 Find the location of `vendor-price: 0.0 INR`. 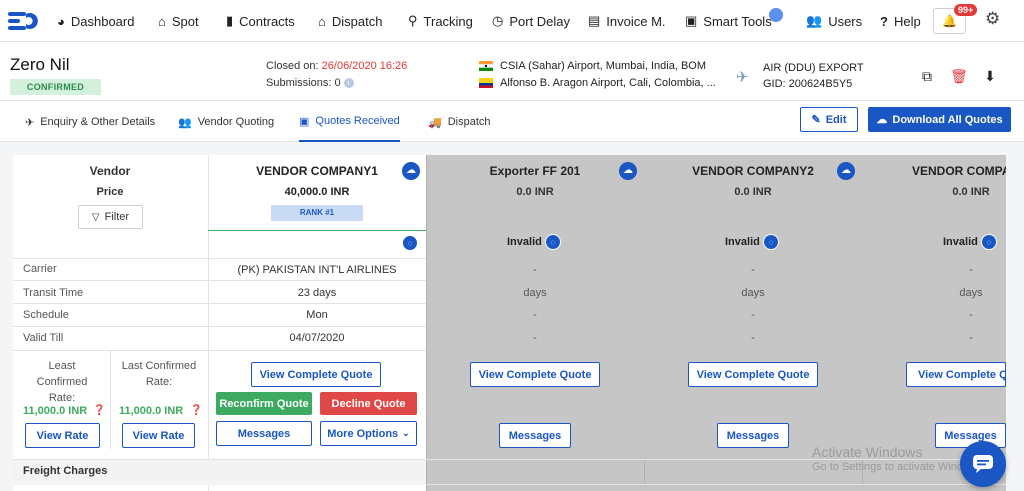

vendor-price: 0.0 INR is located at coordinates (971, 192).